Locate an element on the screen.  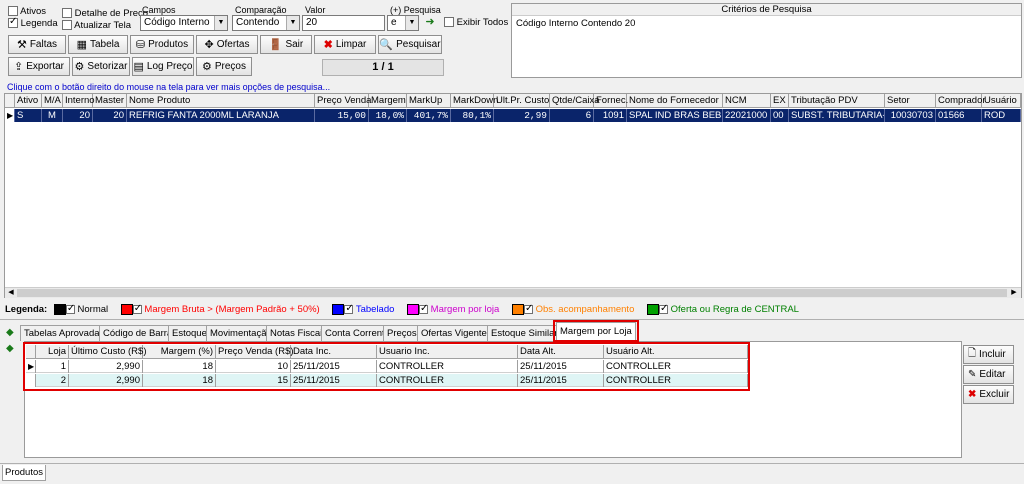
cell: 01566 is located at coordinates (959, 115).